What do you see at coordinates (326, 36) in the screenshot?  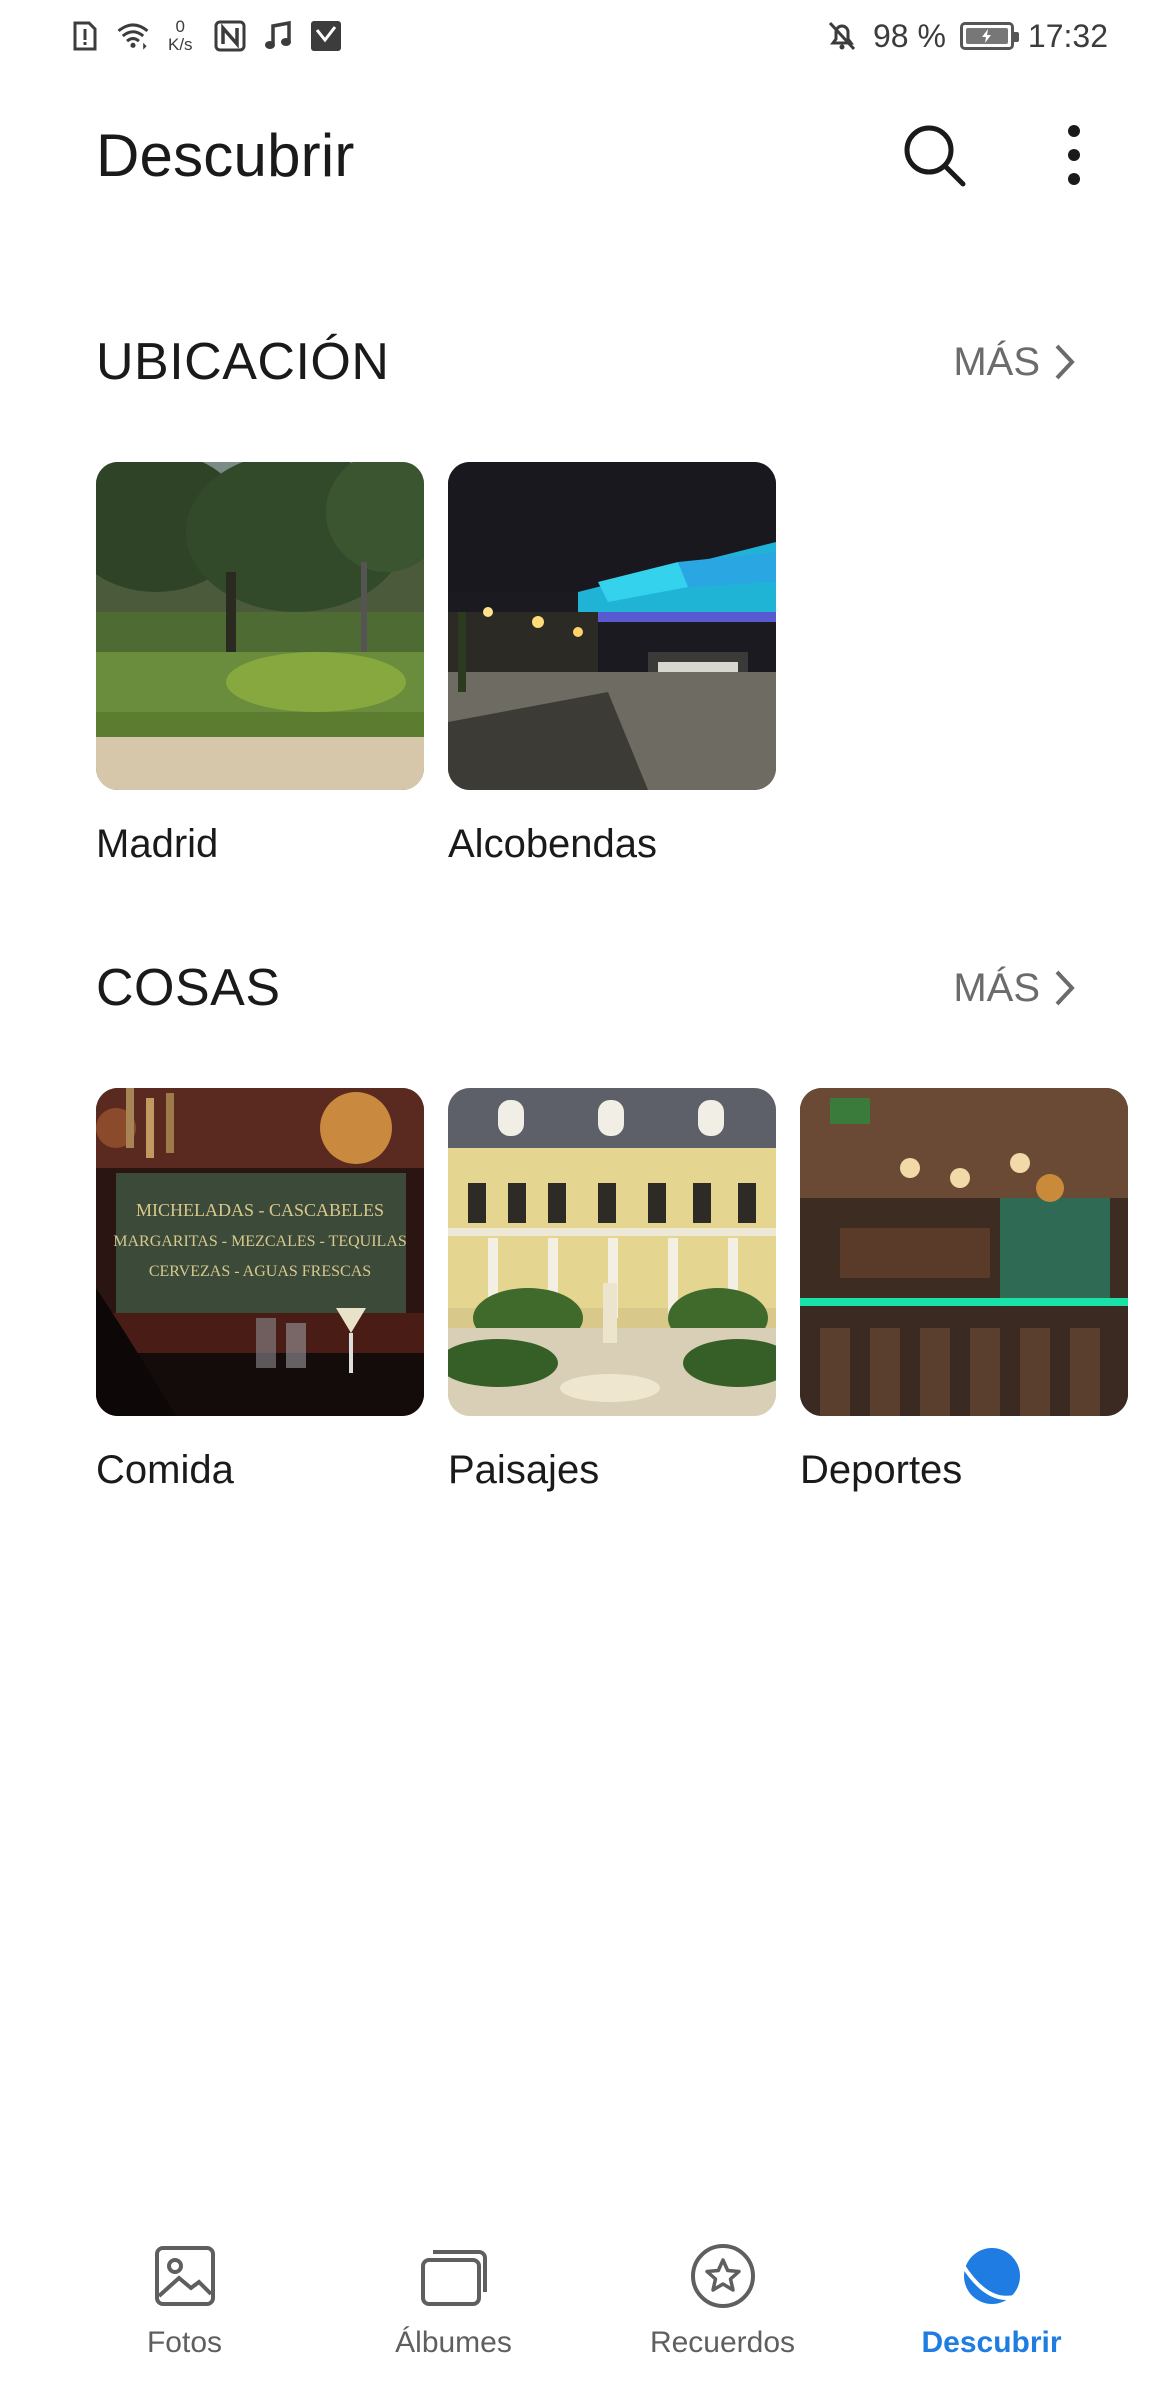 I see `app-notification-icon` at bounding box center [326, 36].